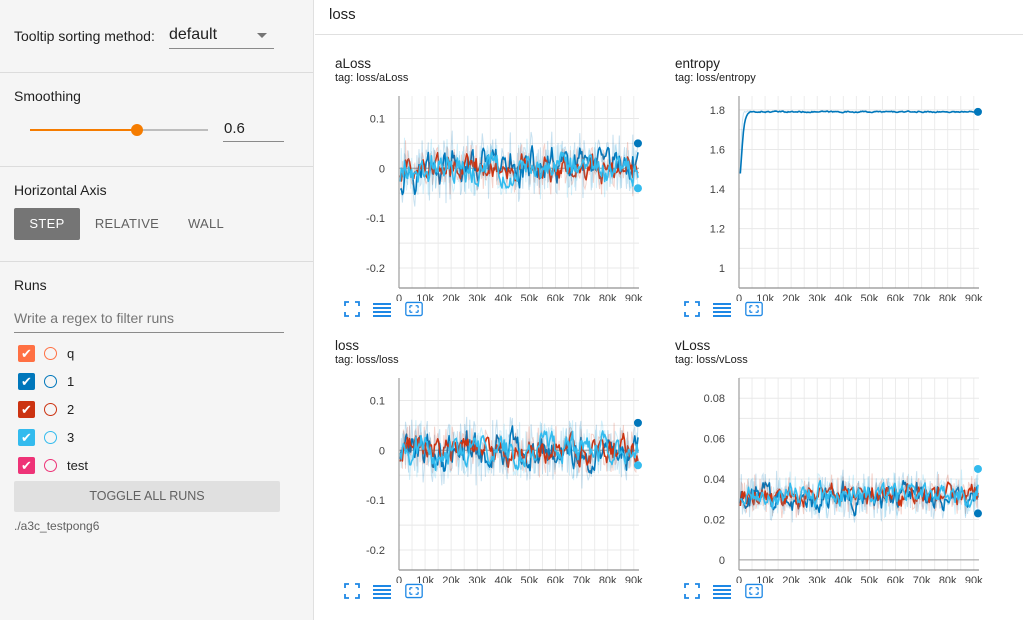 The image size is (1023, 620). What do you see at coordinates (234, 128) in the screenshot?
I see `smoothing-value: 0.6` at bounding box center [234, 128].